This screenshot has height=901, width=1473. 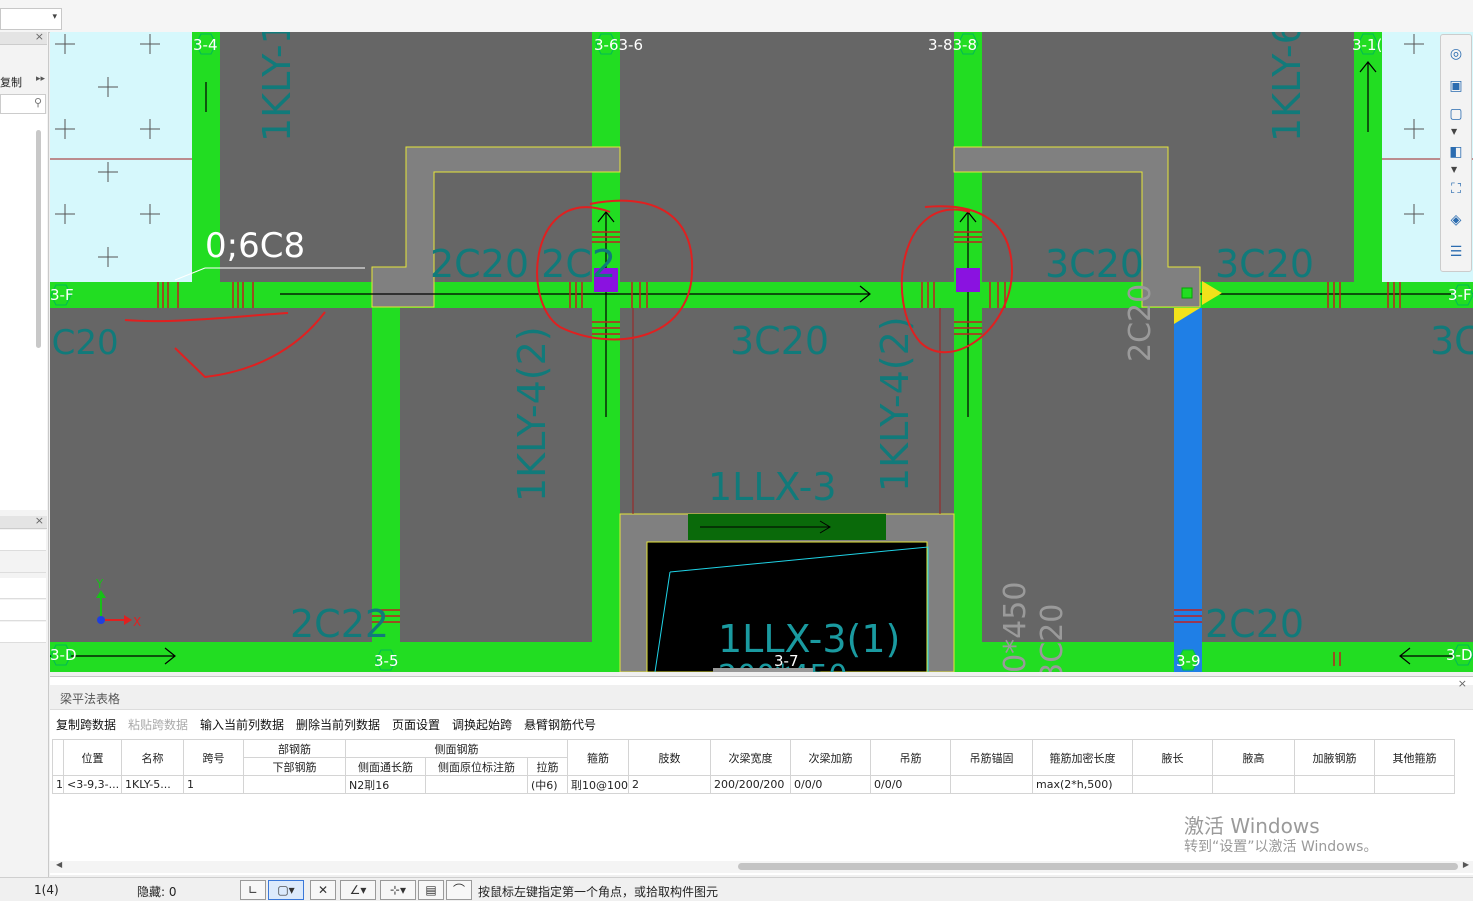 I want to click on scrollbar-thumb, so click(x=1098, y=866).